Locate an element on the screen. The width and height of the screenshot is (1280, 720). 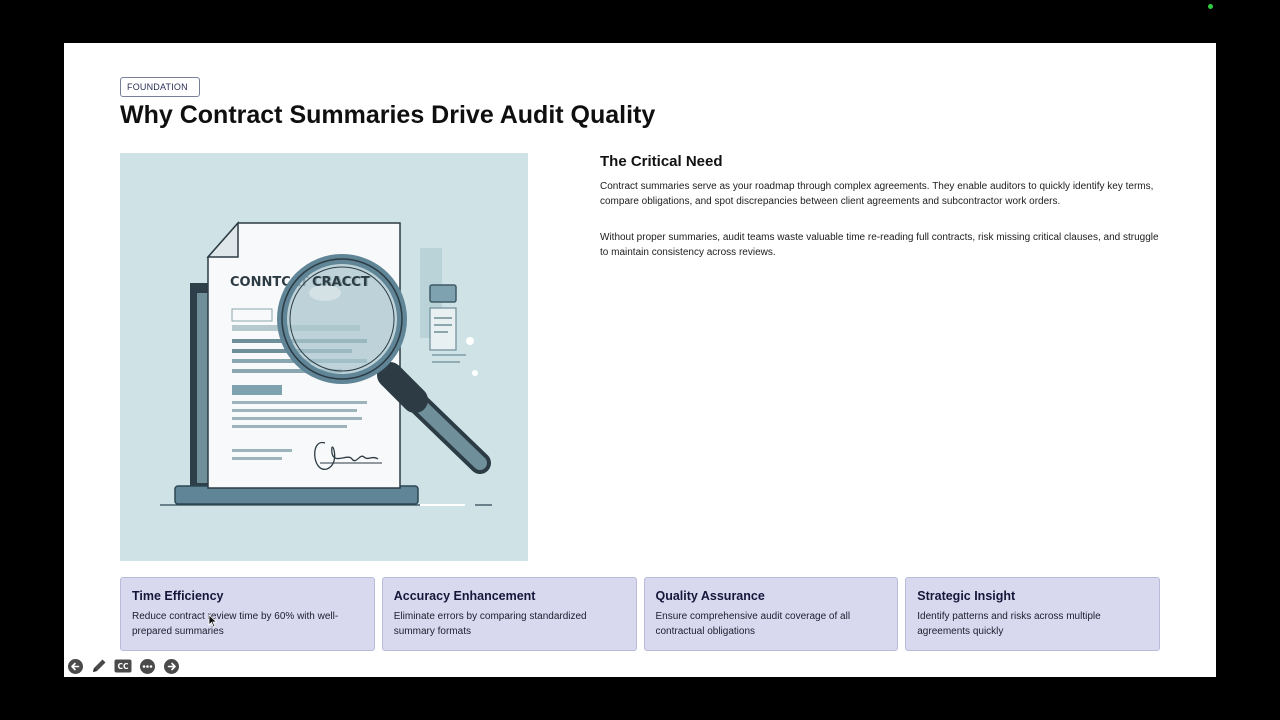
card-title: Accuracy Enhancement is located at coordinates (464, 596).